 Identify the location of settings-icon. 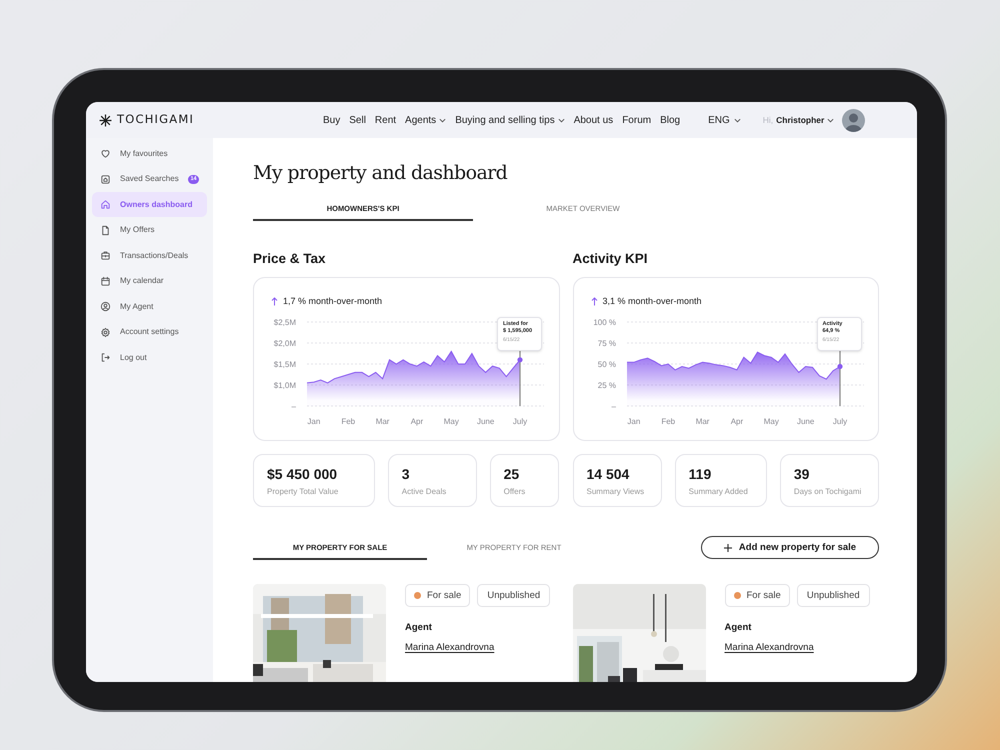
(105, 332).